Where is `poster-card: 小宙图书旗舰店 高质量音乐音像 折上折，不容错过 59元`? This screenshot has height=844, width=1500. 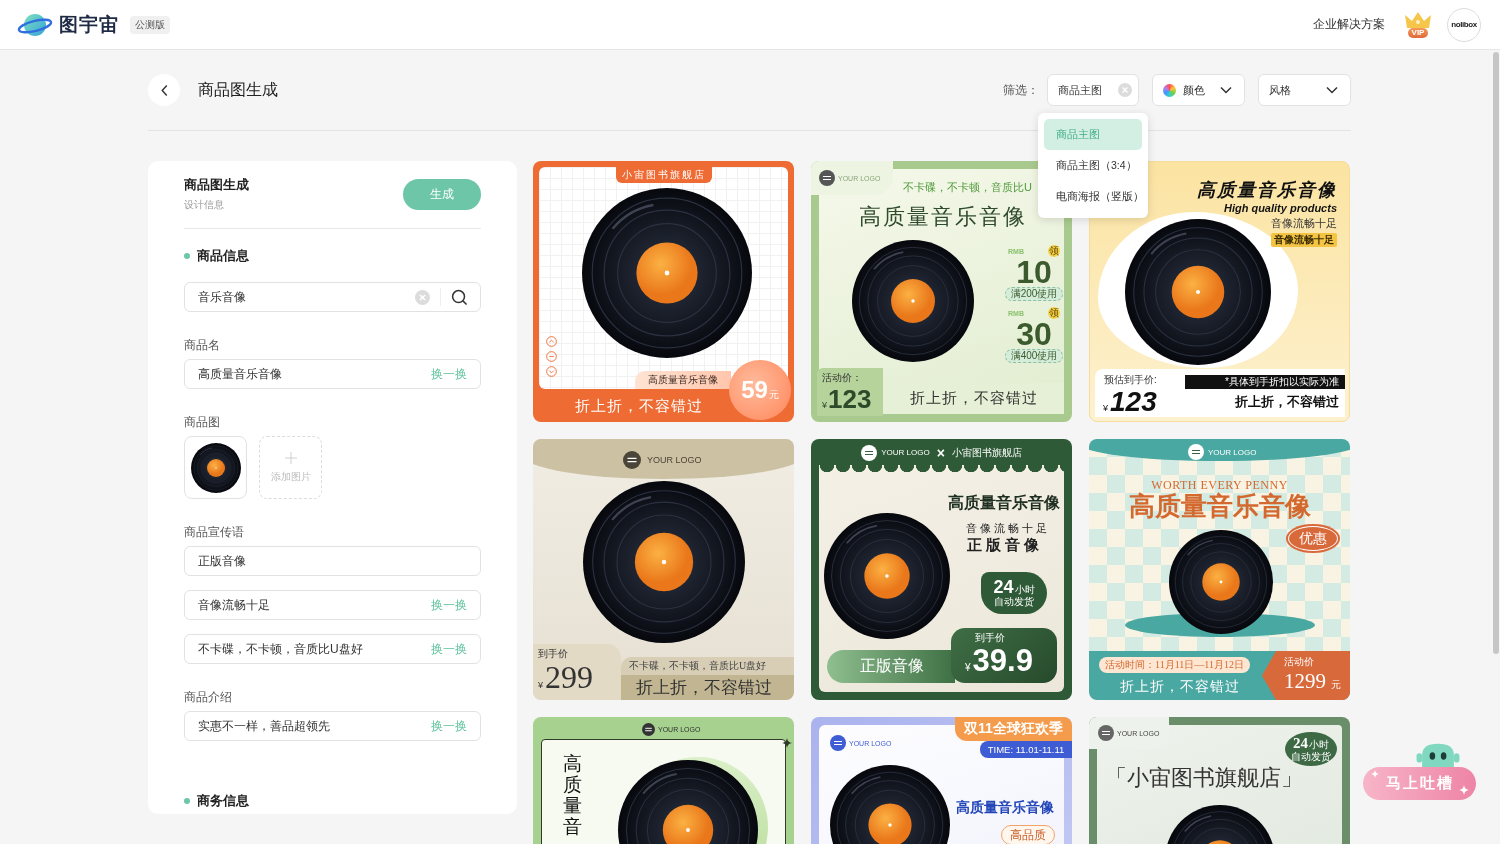
poster-card: 小宙图书旗舰店 高质量音乐音像 折上折，不容错过 59元 is located at coordinates (663, 291).